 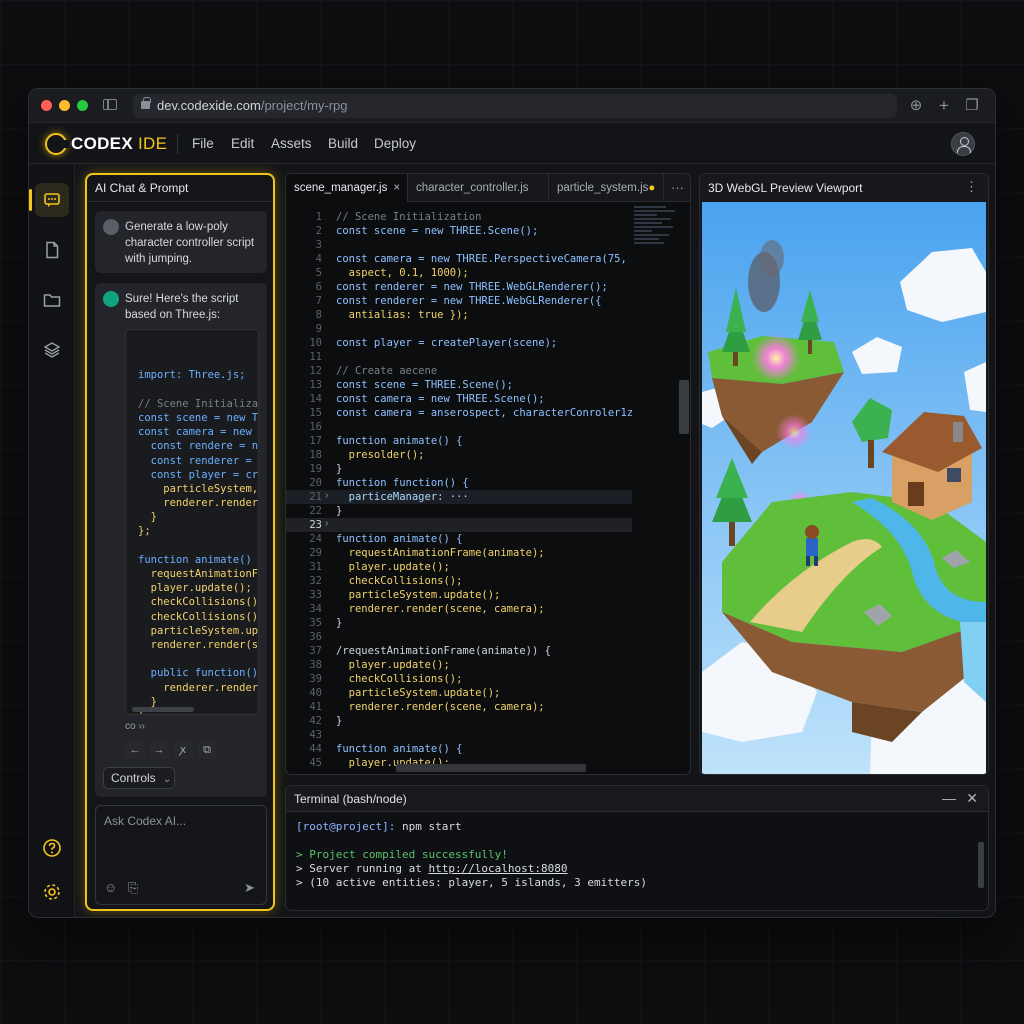 What do you see at coordinates (315, 567) in the screenshot?
I see `line-number: 31` at bounding box center [315, 567].